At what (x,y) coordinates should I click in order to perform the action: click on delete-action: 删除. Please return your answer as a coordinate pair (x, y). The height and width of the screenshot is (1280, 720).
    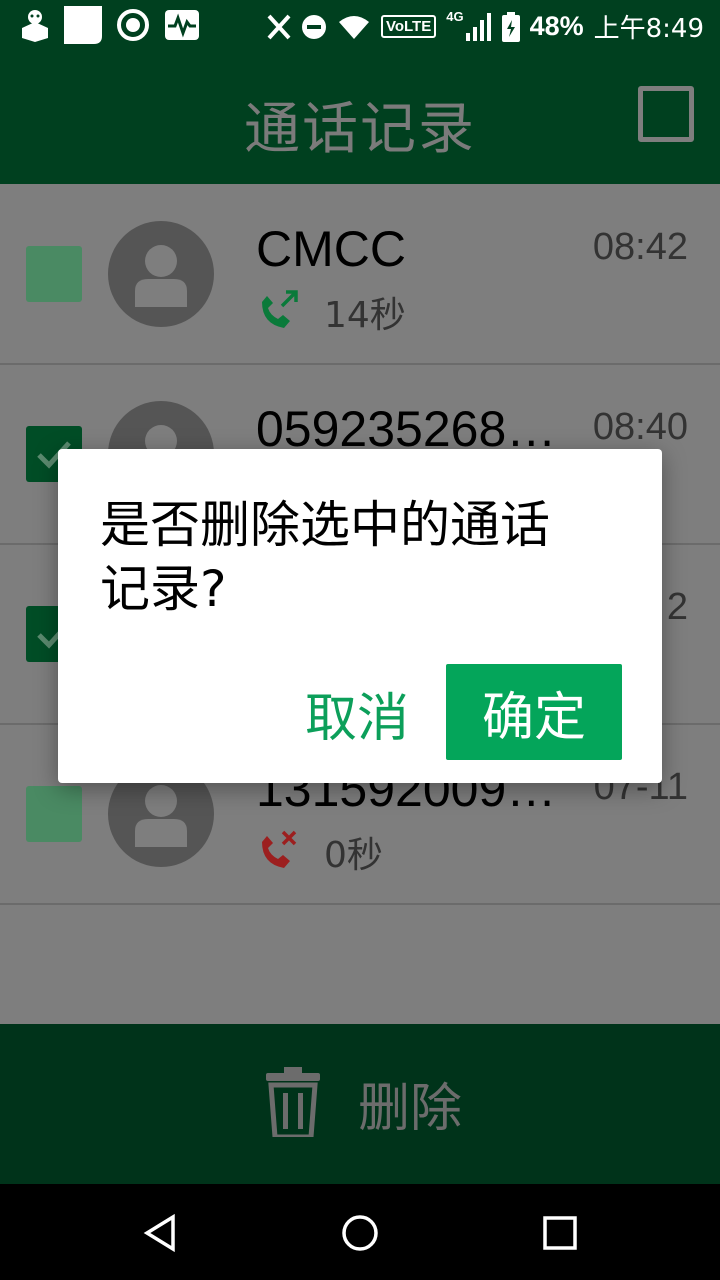
    Looking at the image, I should click on (364, 1103).